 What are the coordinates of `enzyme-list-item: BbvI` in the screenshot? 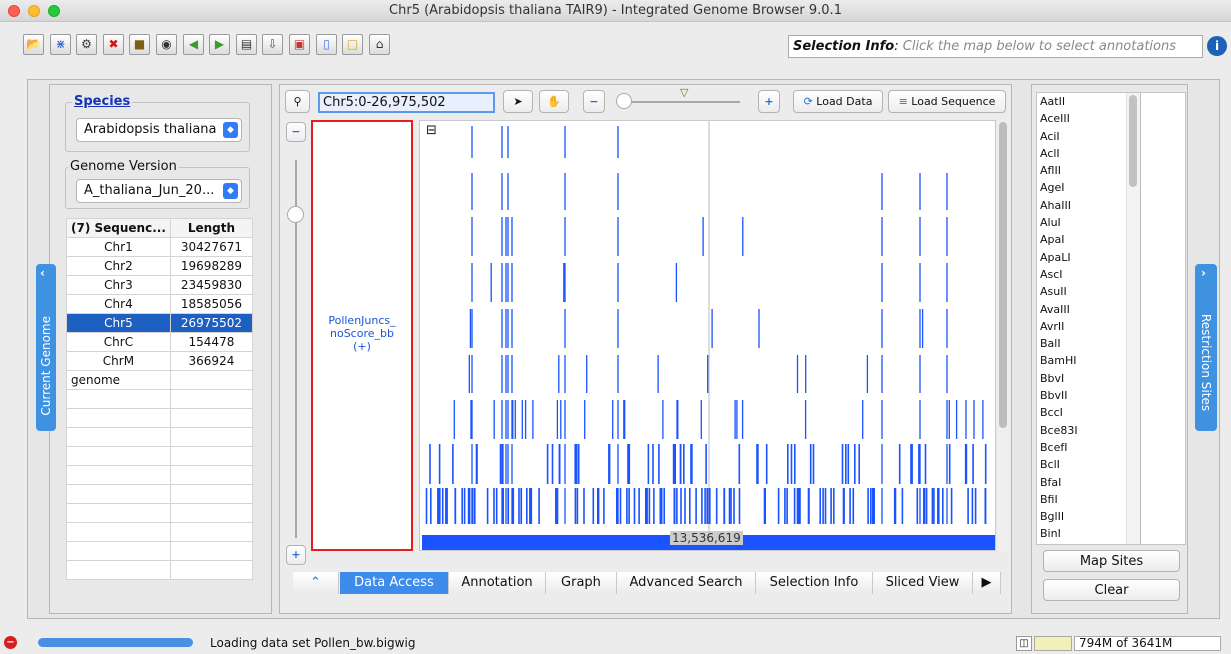 It's located at (1082, 378).